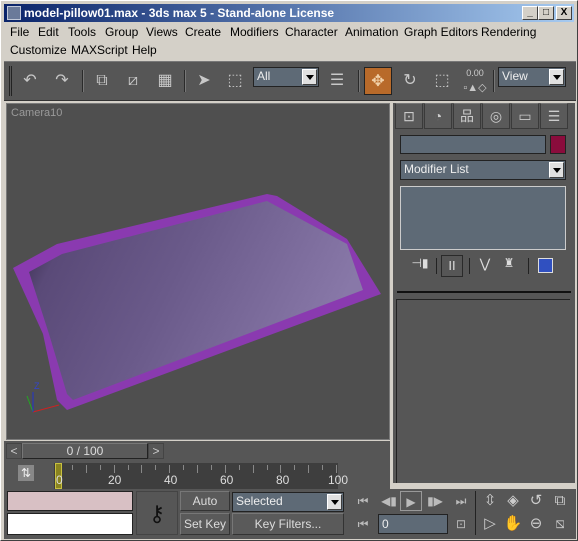  What do you see at coordinates (156, 451) in the screenshot?
I see `time-slider-next-button: >` at bounding box center [156, 451].